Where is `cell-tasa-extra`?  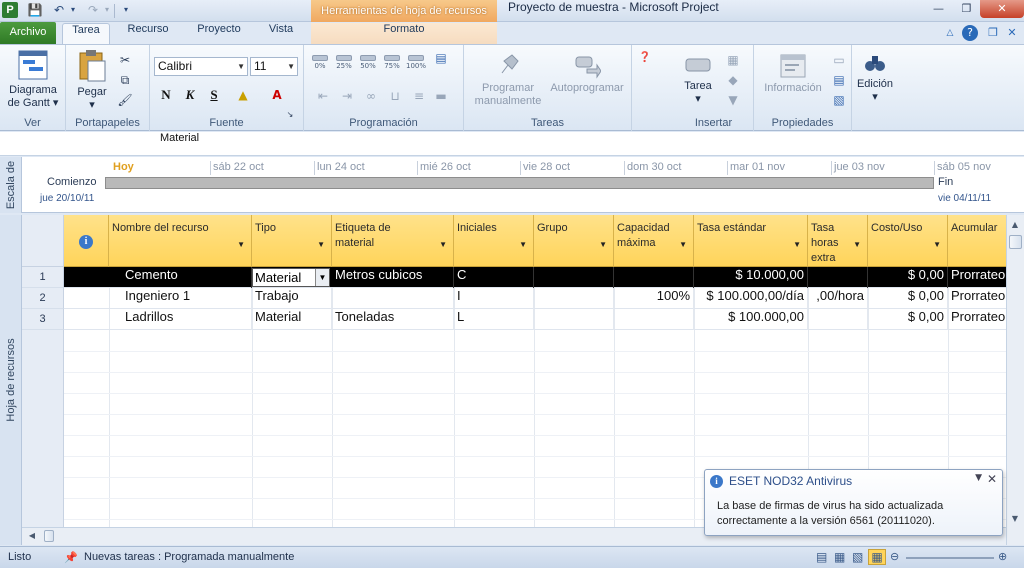 cell-tasa-extra is located at coordinates (838, 319).